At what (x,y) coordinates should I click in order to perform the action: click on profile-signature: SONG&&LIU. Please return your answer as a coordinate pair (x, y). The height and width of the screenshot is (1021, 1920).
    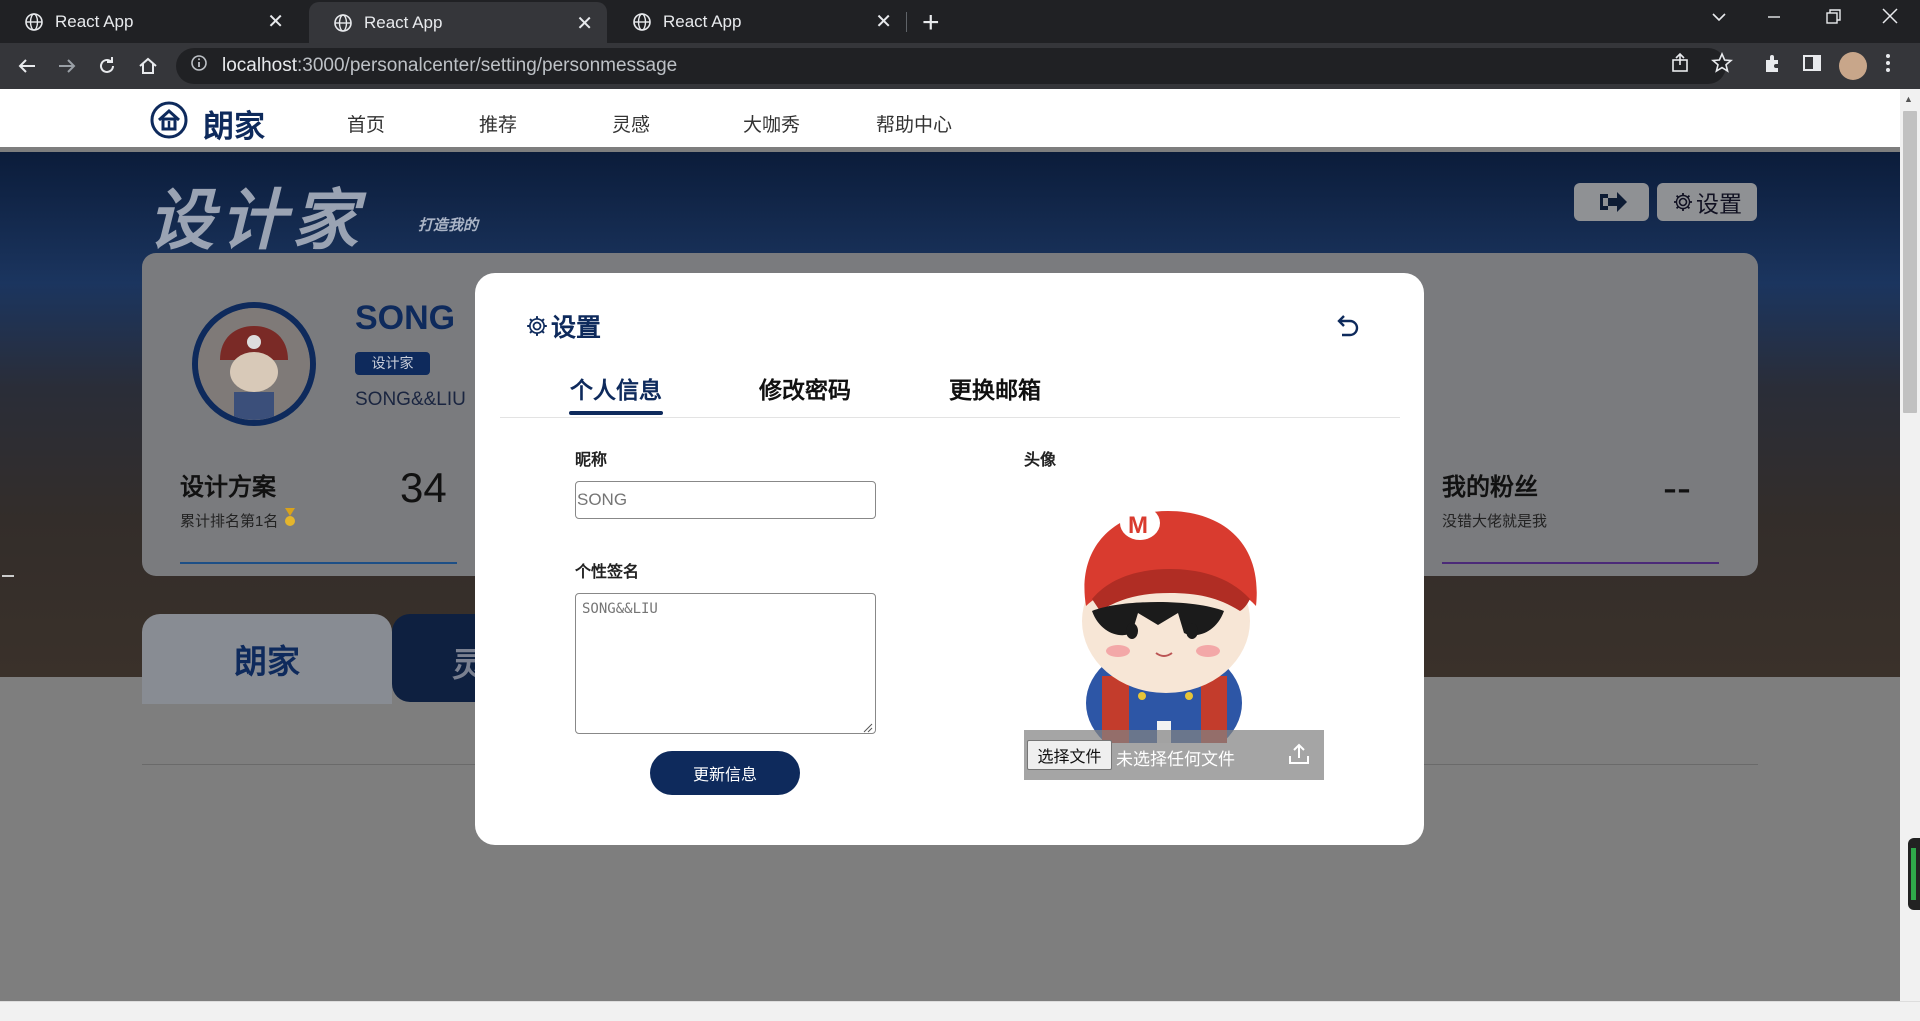
    Looking at the image, I should click on (410, 399).